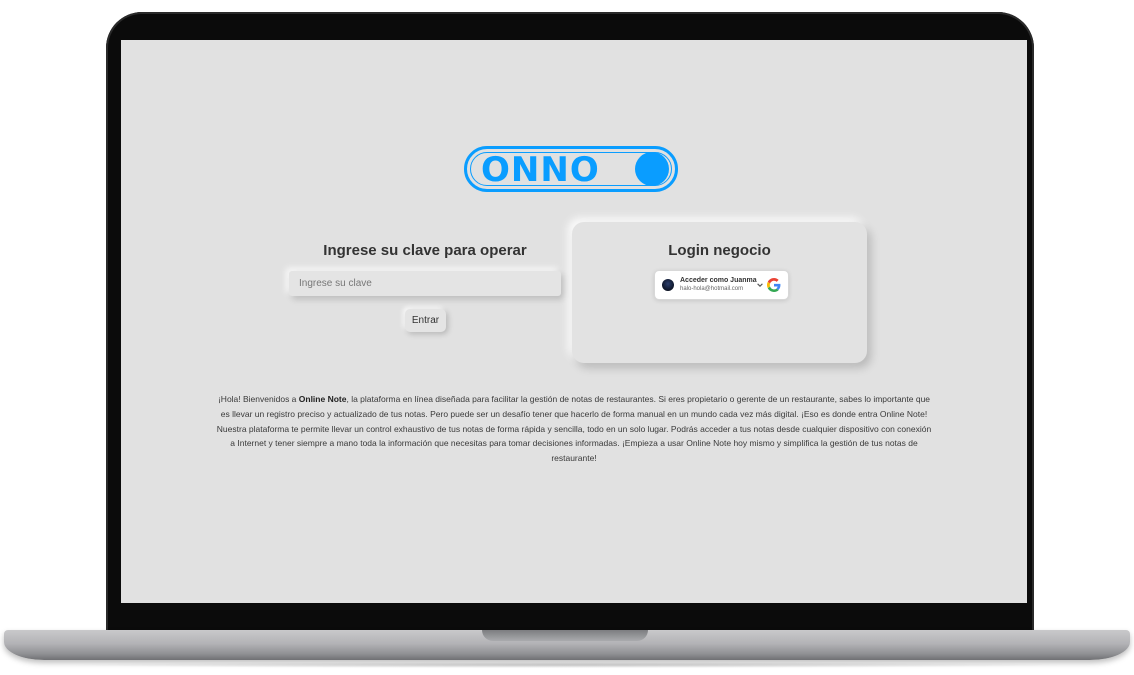  Describe the element at coordinates (668, 285) in the screenshot. I see `user-avatar` at that location.